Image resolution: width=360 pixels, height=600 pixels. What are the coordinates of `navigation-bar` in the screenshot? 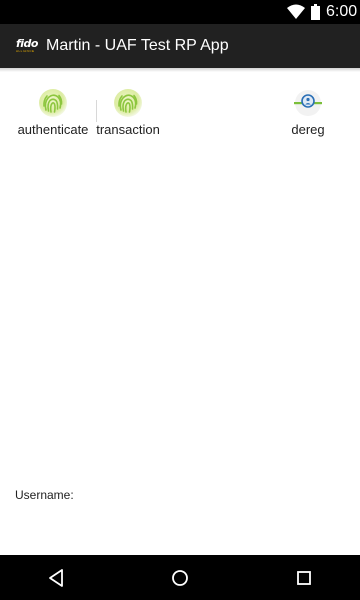 It's located at (180, 577).